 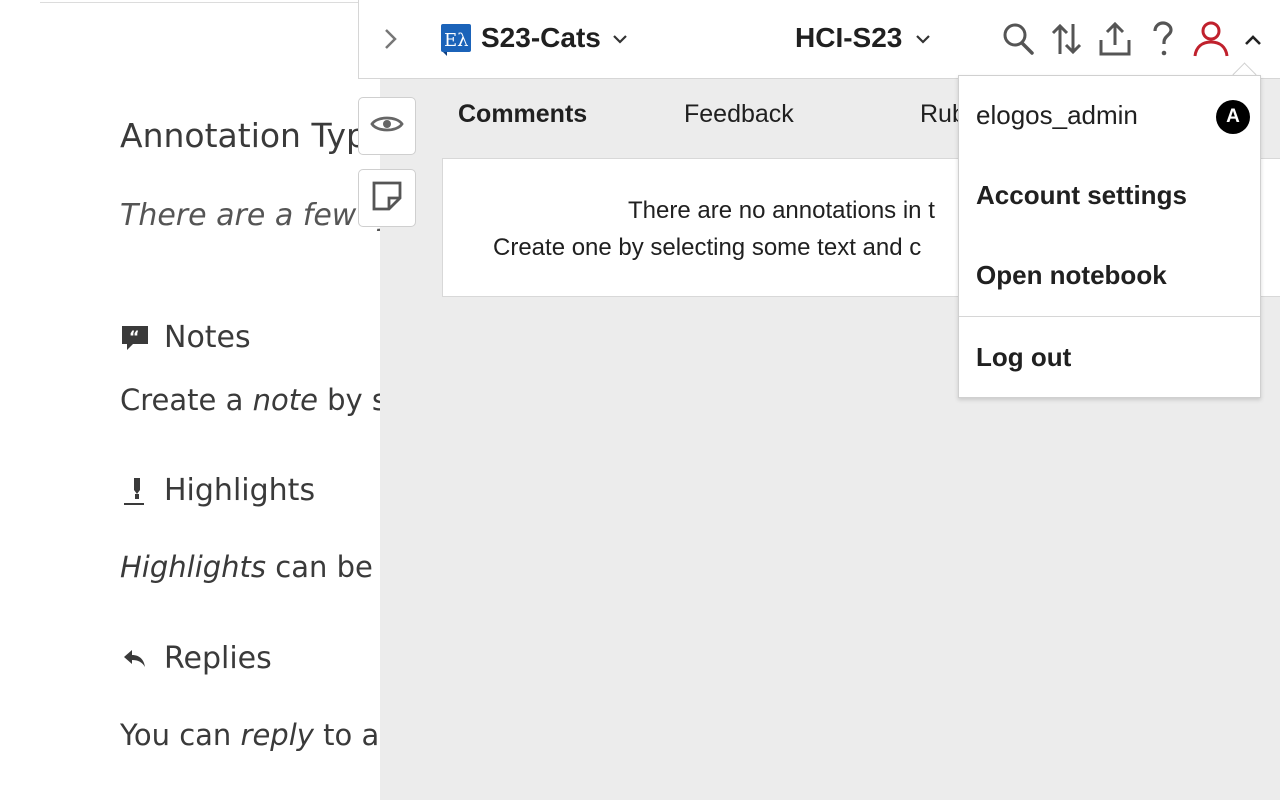 I want to click on svg-text: Eλ, so click(x=456, y=40).